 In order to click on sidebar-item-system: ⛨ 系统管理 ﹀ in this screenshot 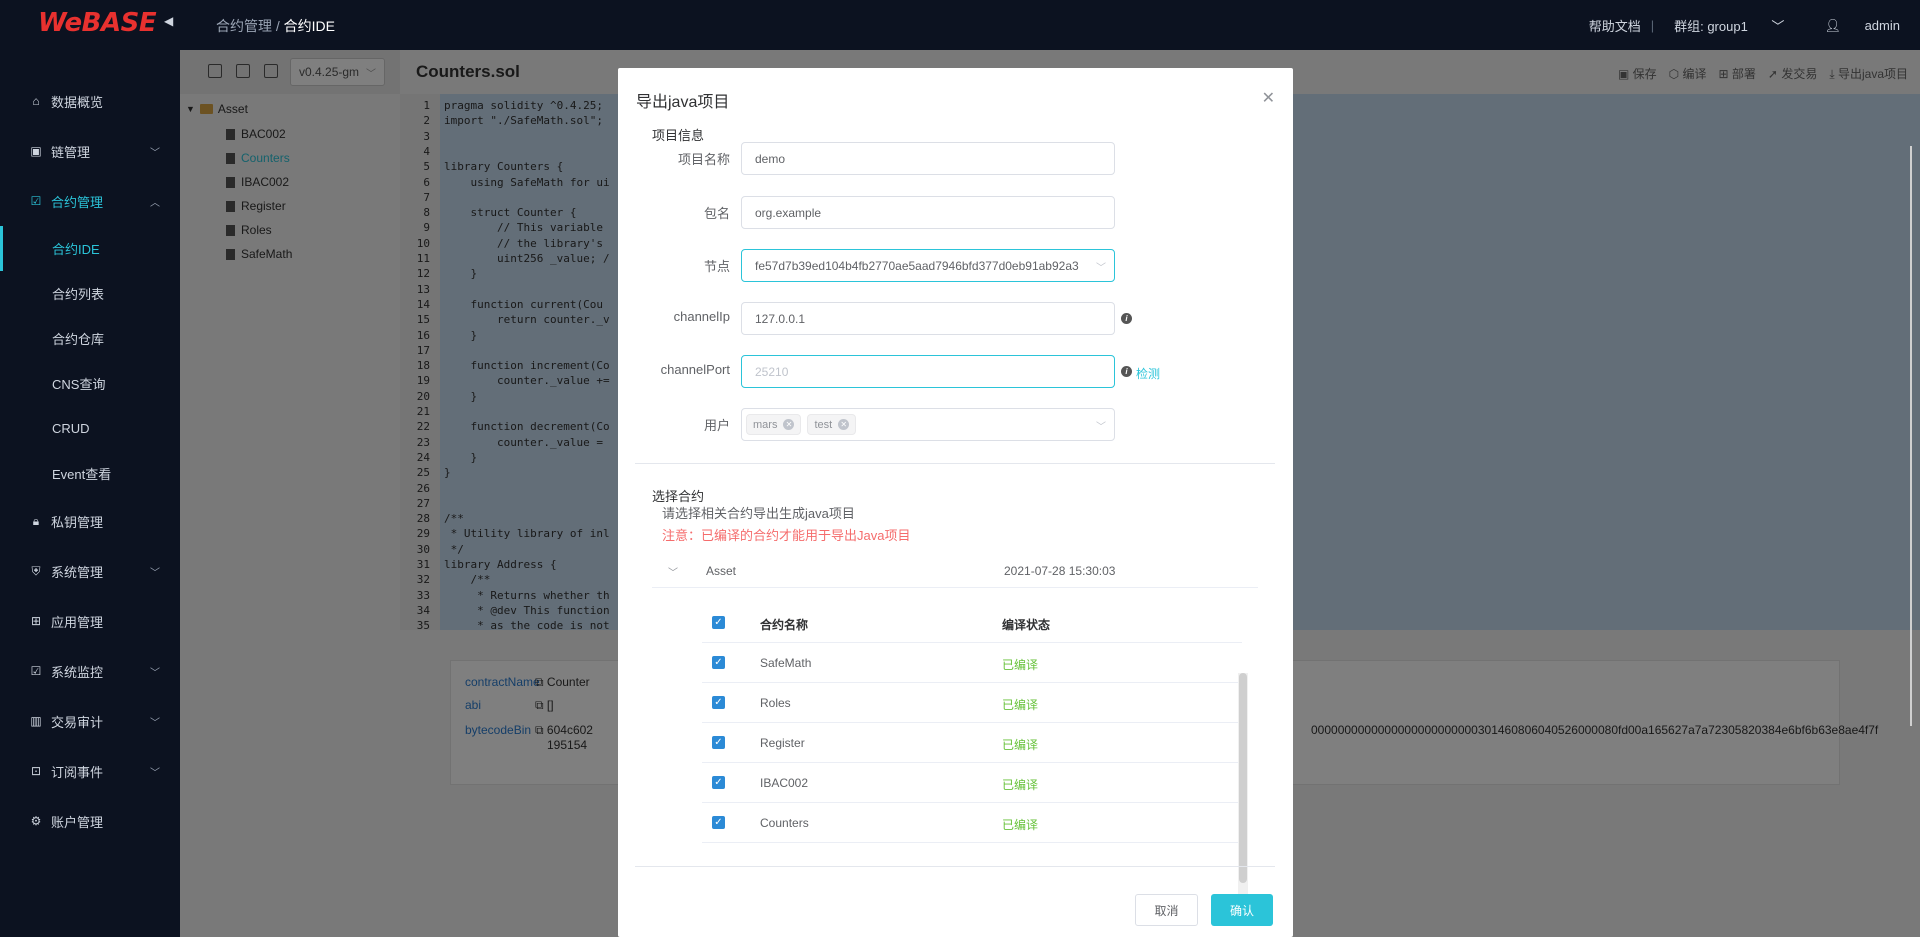, I will do `click(90, 571)`.